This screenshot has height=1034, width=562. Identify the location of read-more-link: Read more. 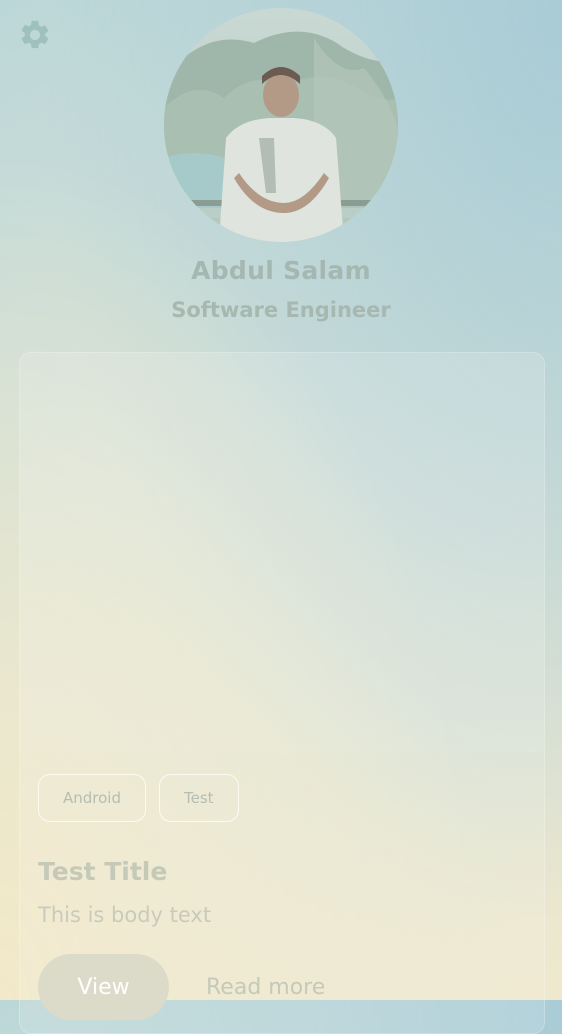
(265, 987).